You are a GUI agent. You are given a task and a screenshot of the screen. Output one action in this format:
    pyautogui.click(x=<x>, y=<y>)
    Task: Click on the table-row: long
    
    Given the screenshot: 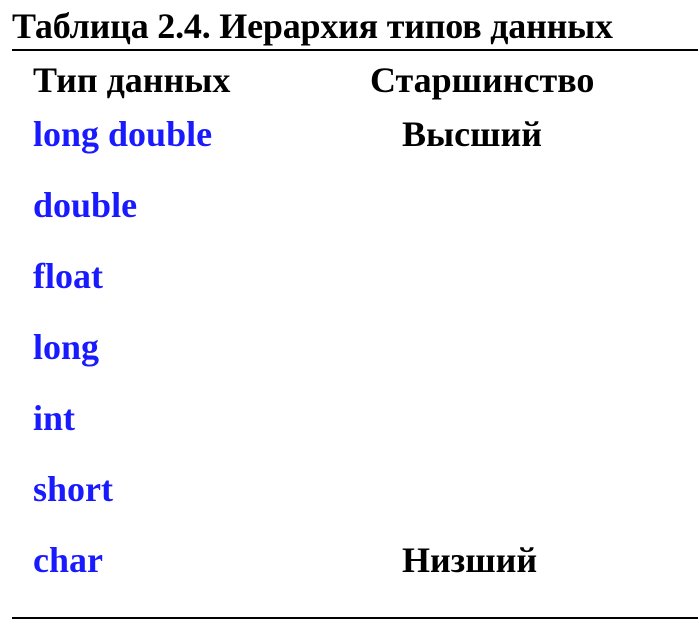 What is the action you would take?
    pyautogui.click(x=349, y=347)
    